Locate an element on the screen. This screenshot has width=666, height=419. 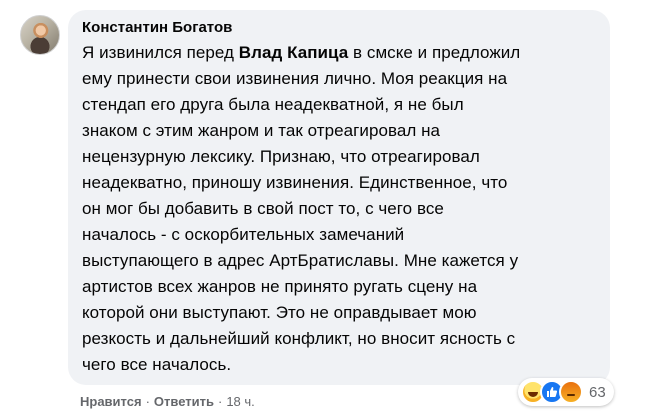
timestamp: 18 ч. is located at coordinates (240, 402).